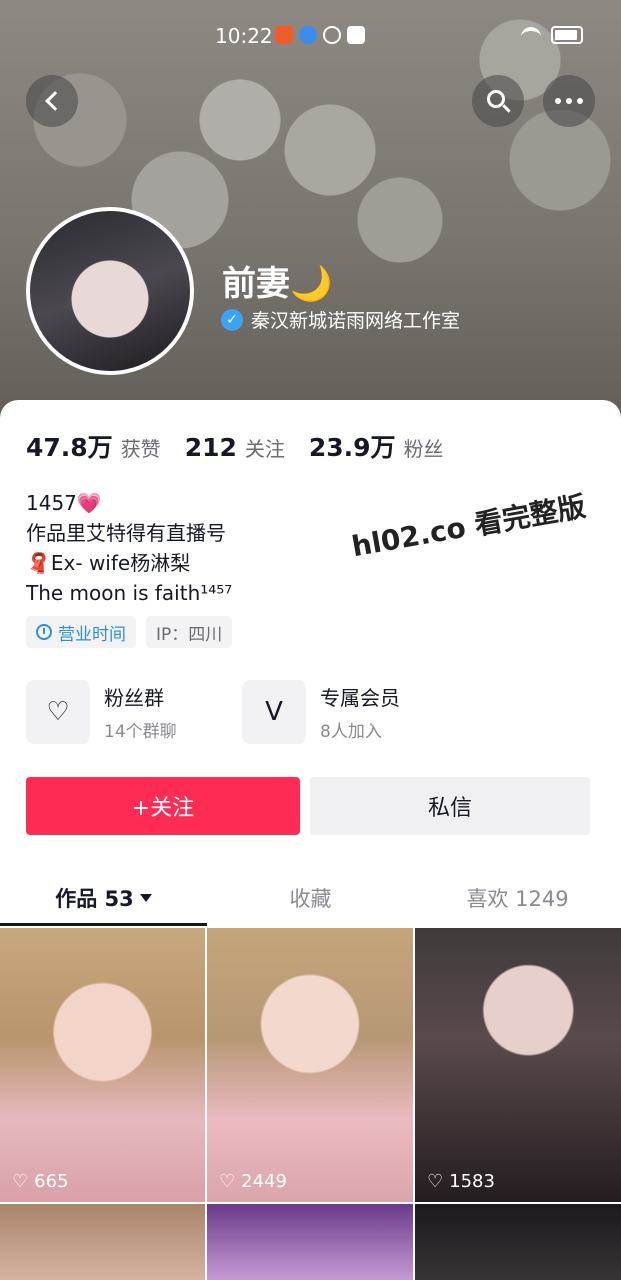 This screenshot has height=1280, width=621. I want to click on stat-followers: 23.9万 粉丝, so click(376, 446).